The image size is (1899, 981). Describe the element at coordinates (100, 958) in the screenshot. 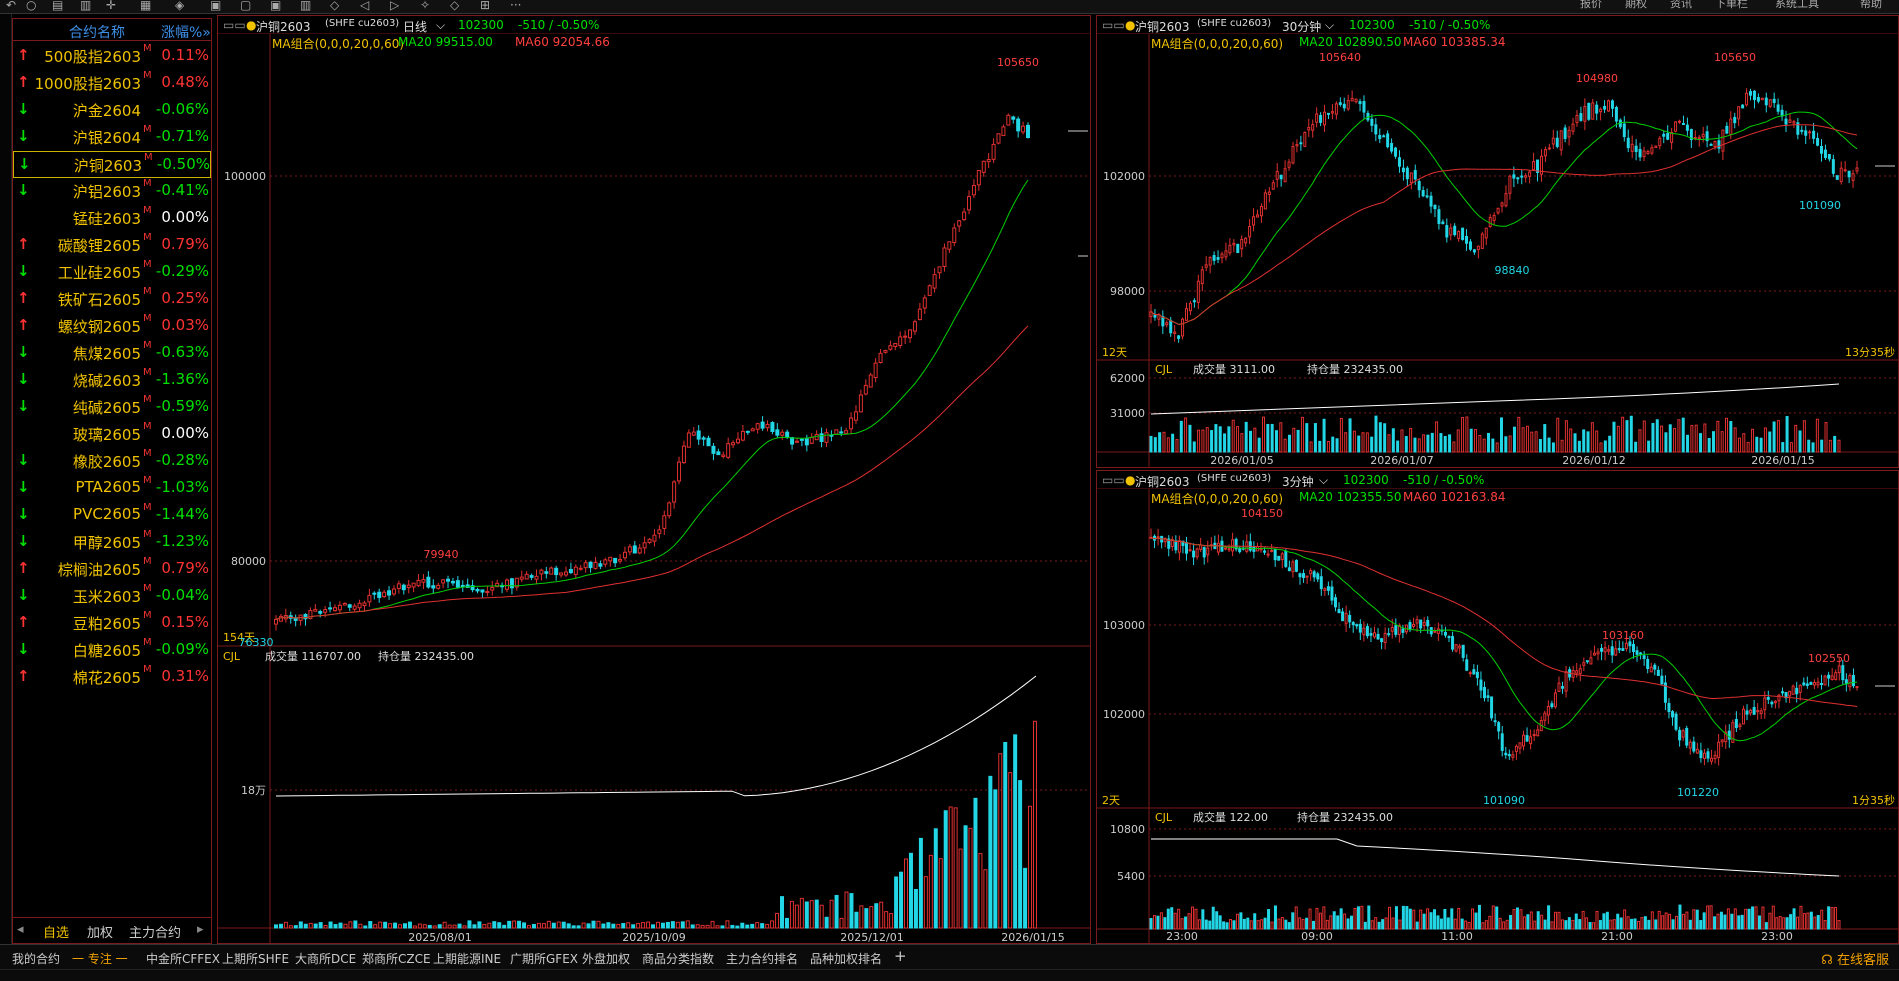

I see `tab-focus: 一 专注 一` at that location.